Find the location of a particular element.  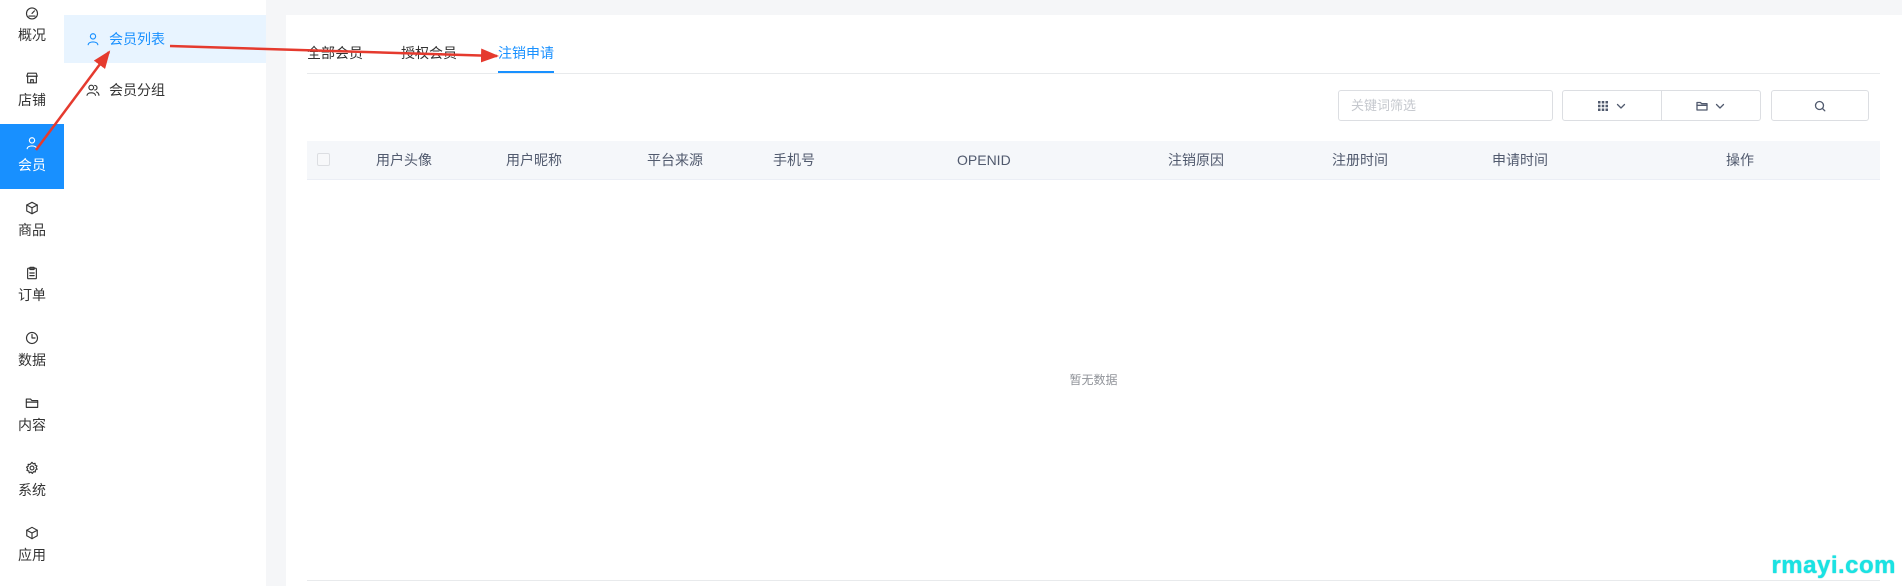

sidebar-item-overview: 概况 is located at coordinates (32, 29).